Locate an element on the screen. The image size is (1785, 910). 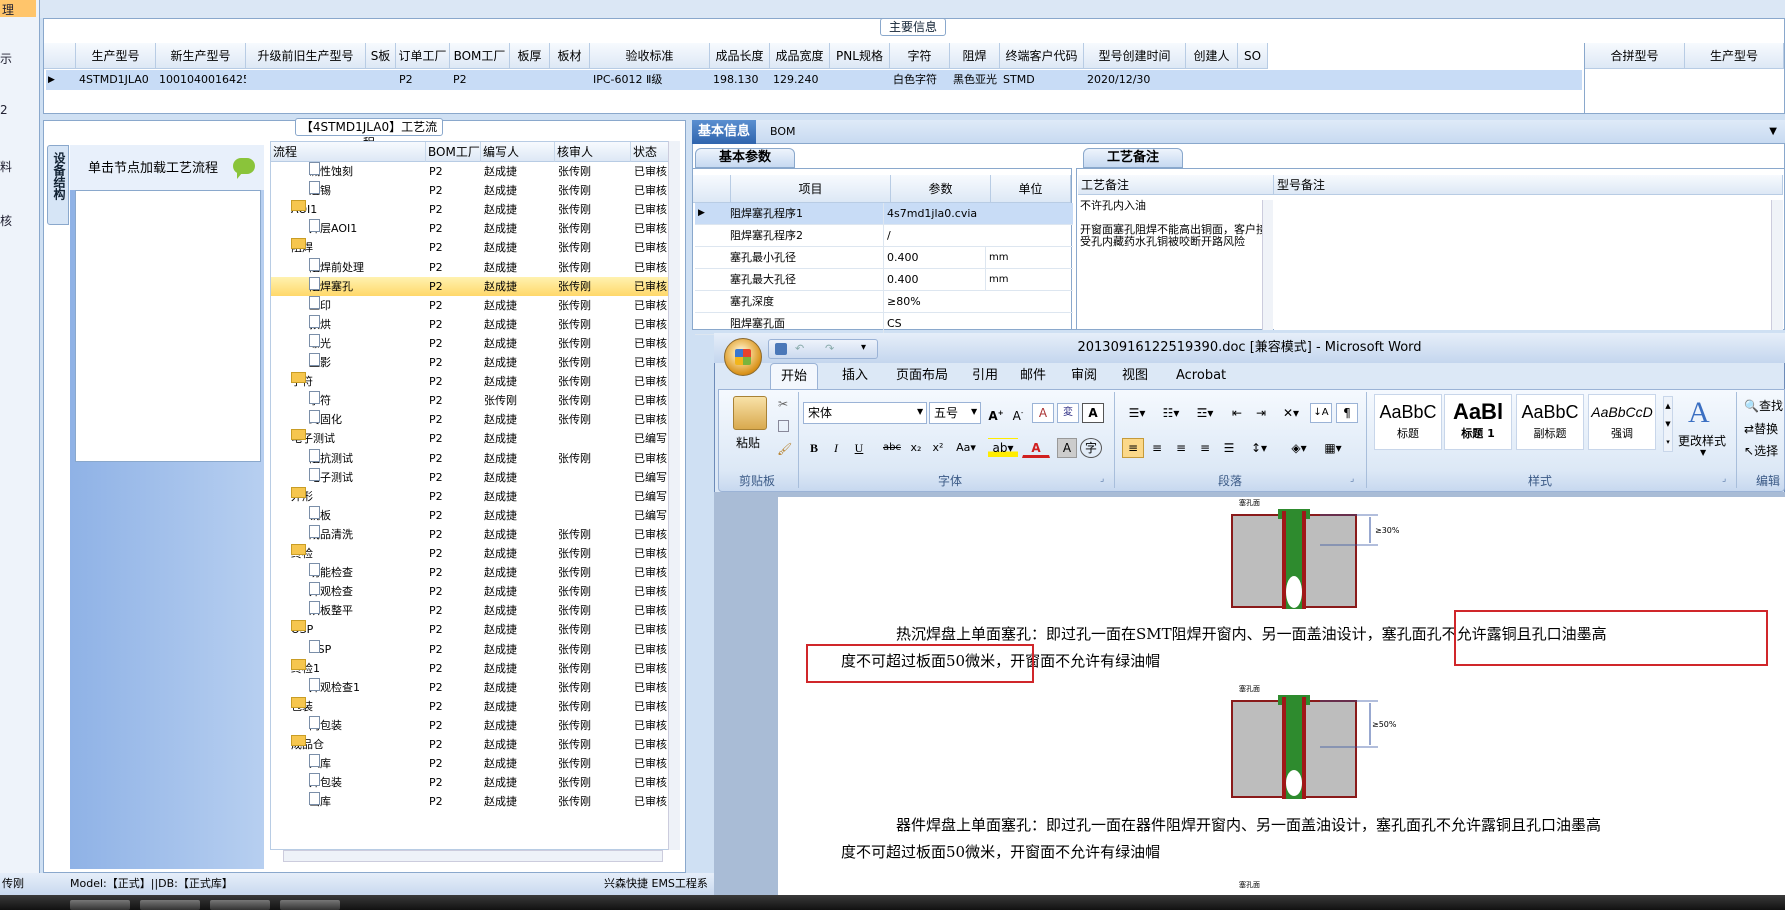
col-header: BOM工厂 is located at coordinates (453, 152).